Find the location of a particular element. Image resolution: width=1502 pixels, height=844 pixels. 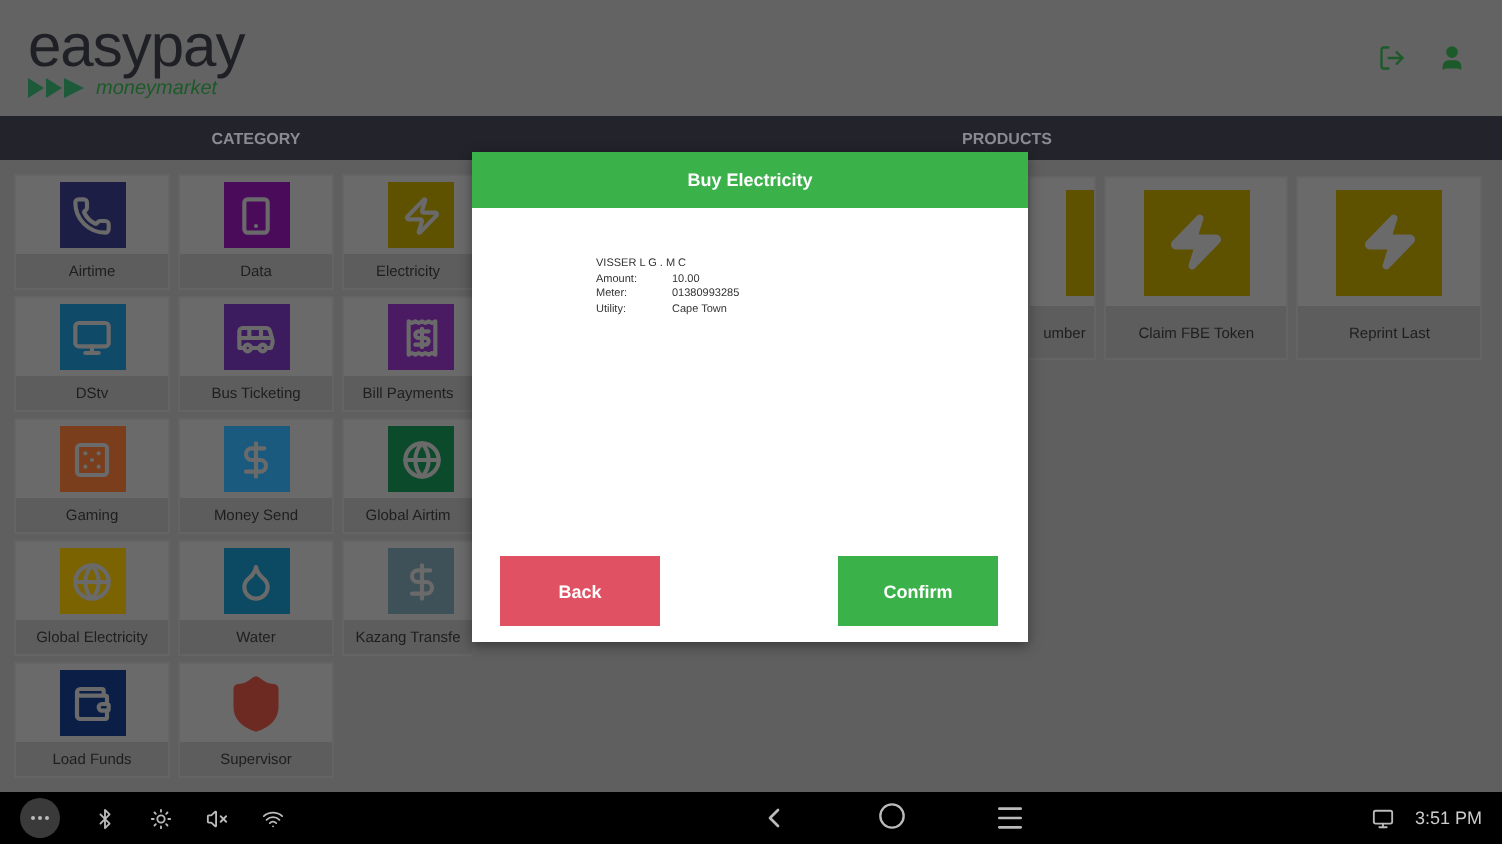

brand-tagline: moneymarket is located at coordinates (157, 88).